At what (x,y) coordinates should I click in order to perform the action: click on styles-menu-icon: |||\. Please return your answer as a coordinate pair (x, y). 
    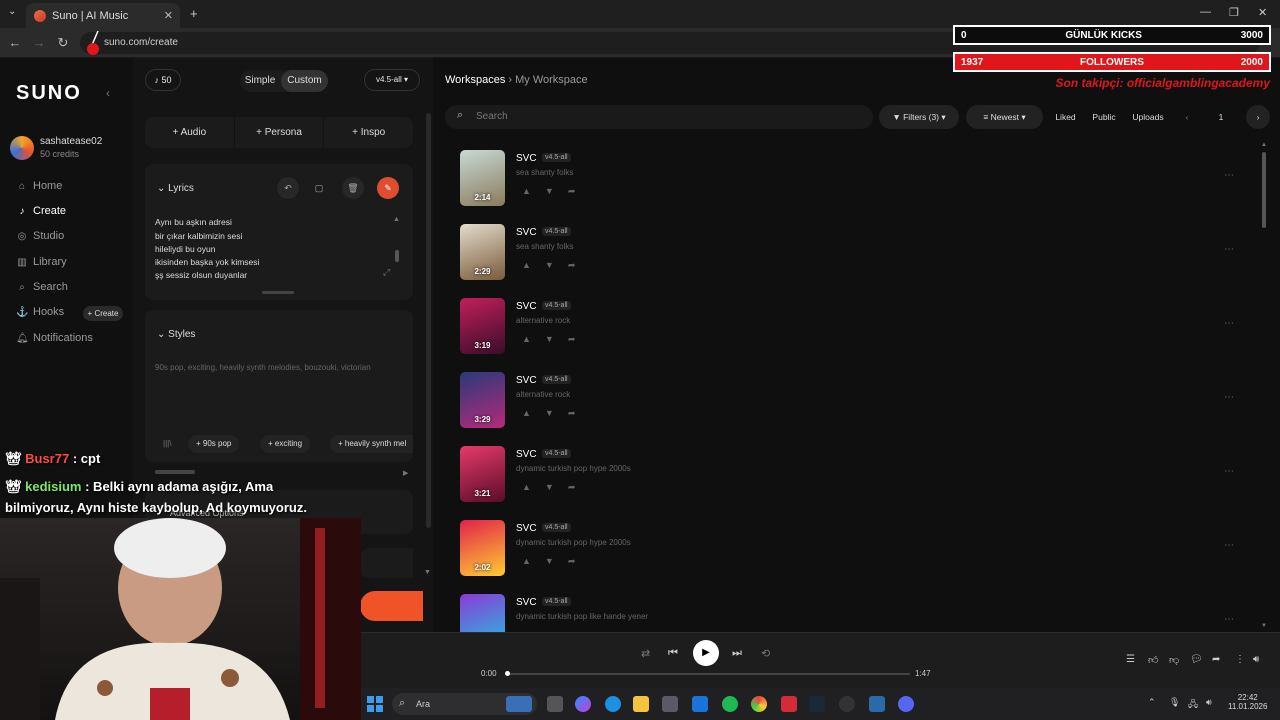
    Looking at the image, I should click on (167, 443).